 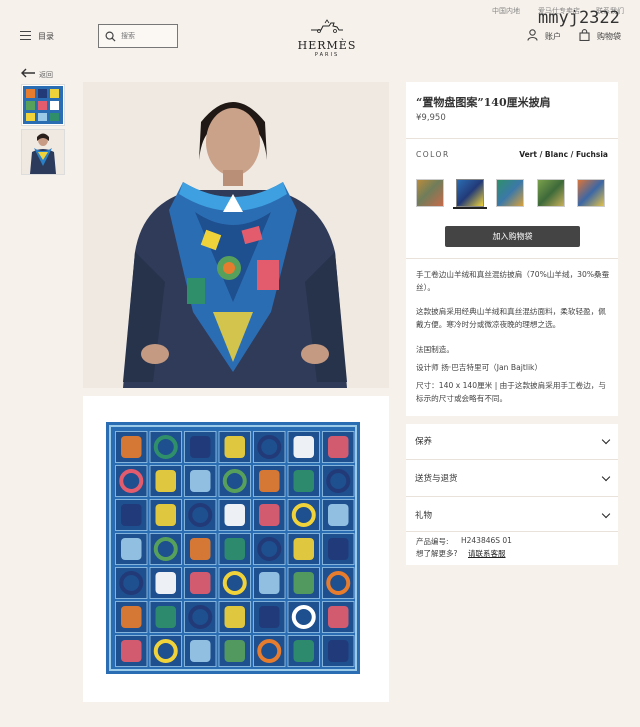 What do you see at coordinates (327, 26) in the screenshot?
I see `carriage-logo-icon` at bounding box center [327, 26].